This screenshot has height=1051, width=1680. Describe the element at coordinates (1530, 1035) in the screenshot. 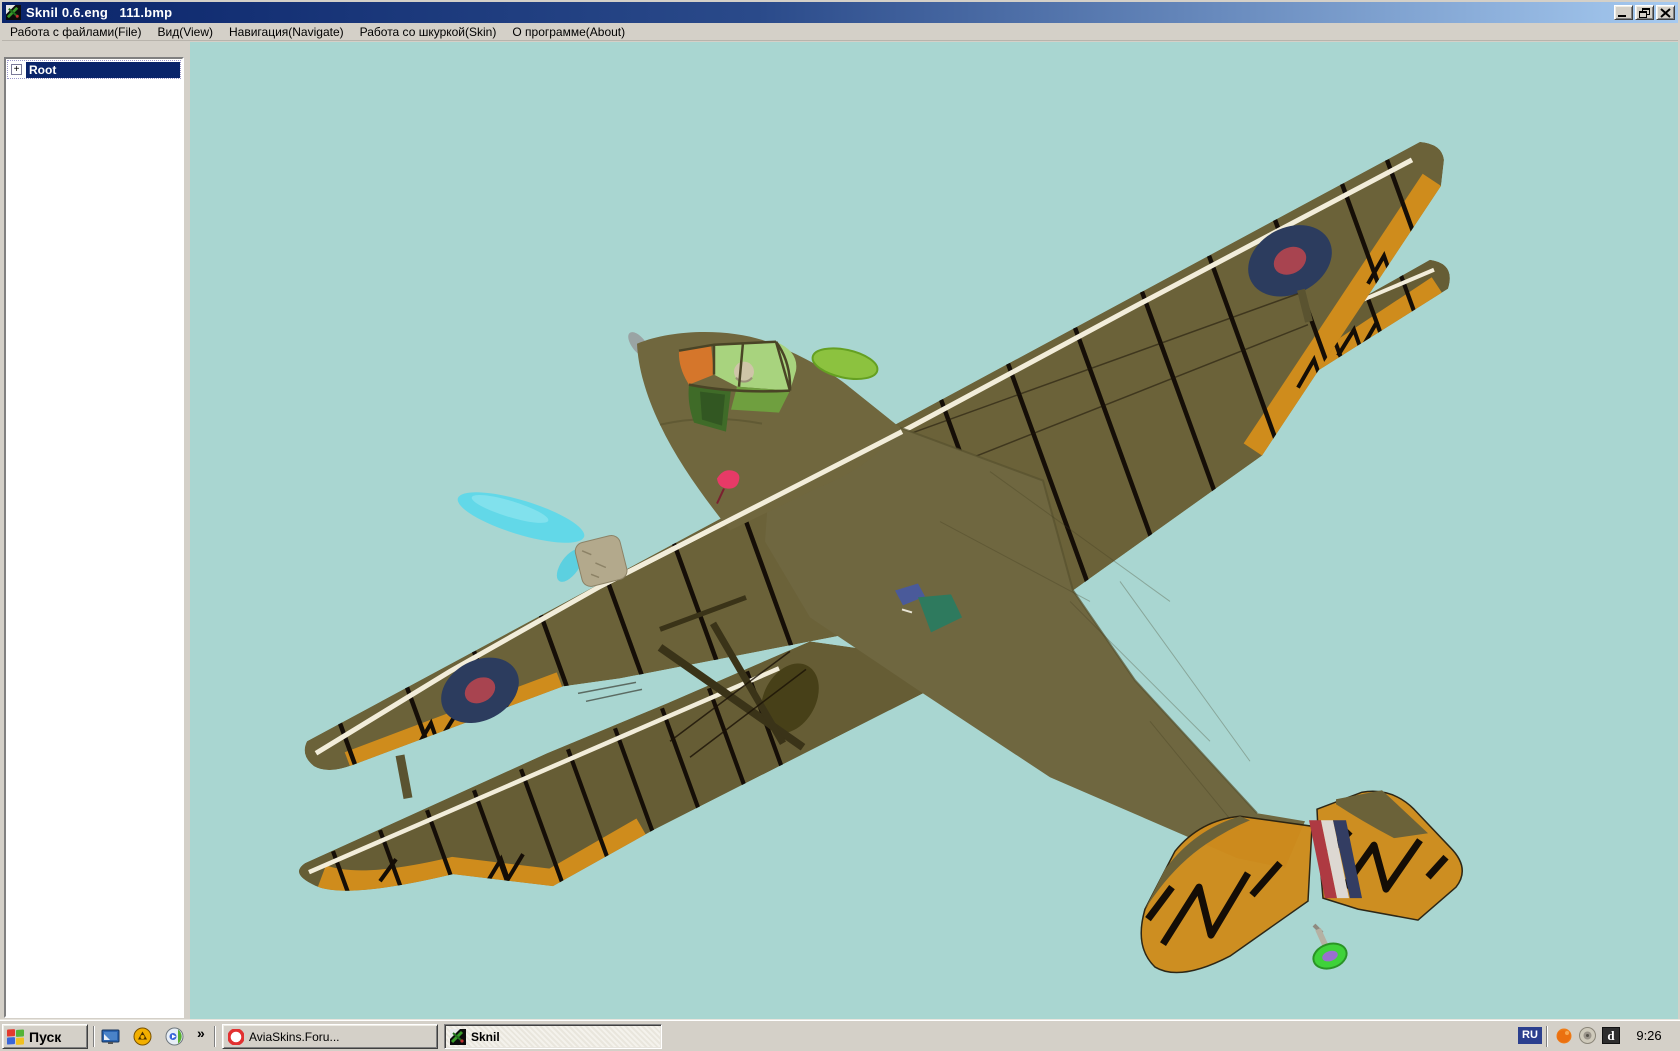

I see `language-indicator: RU` at that location.